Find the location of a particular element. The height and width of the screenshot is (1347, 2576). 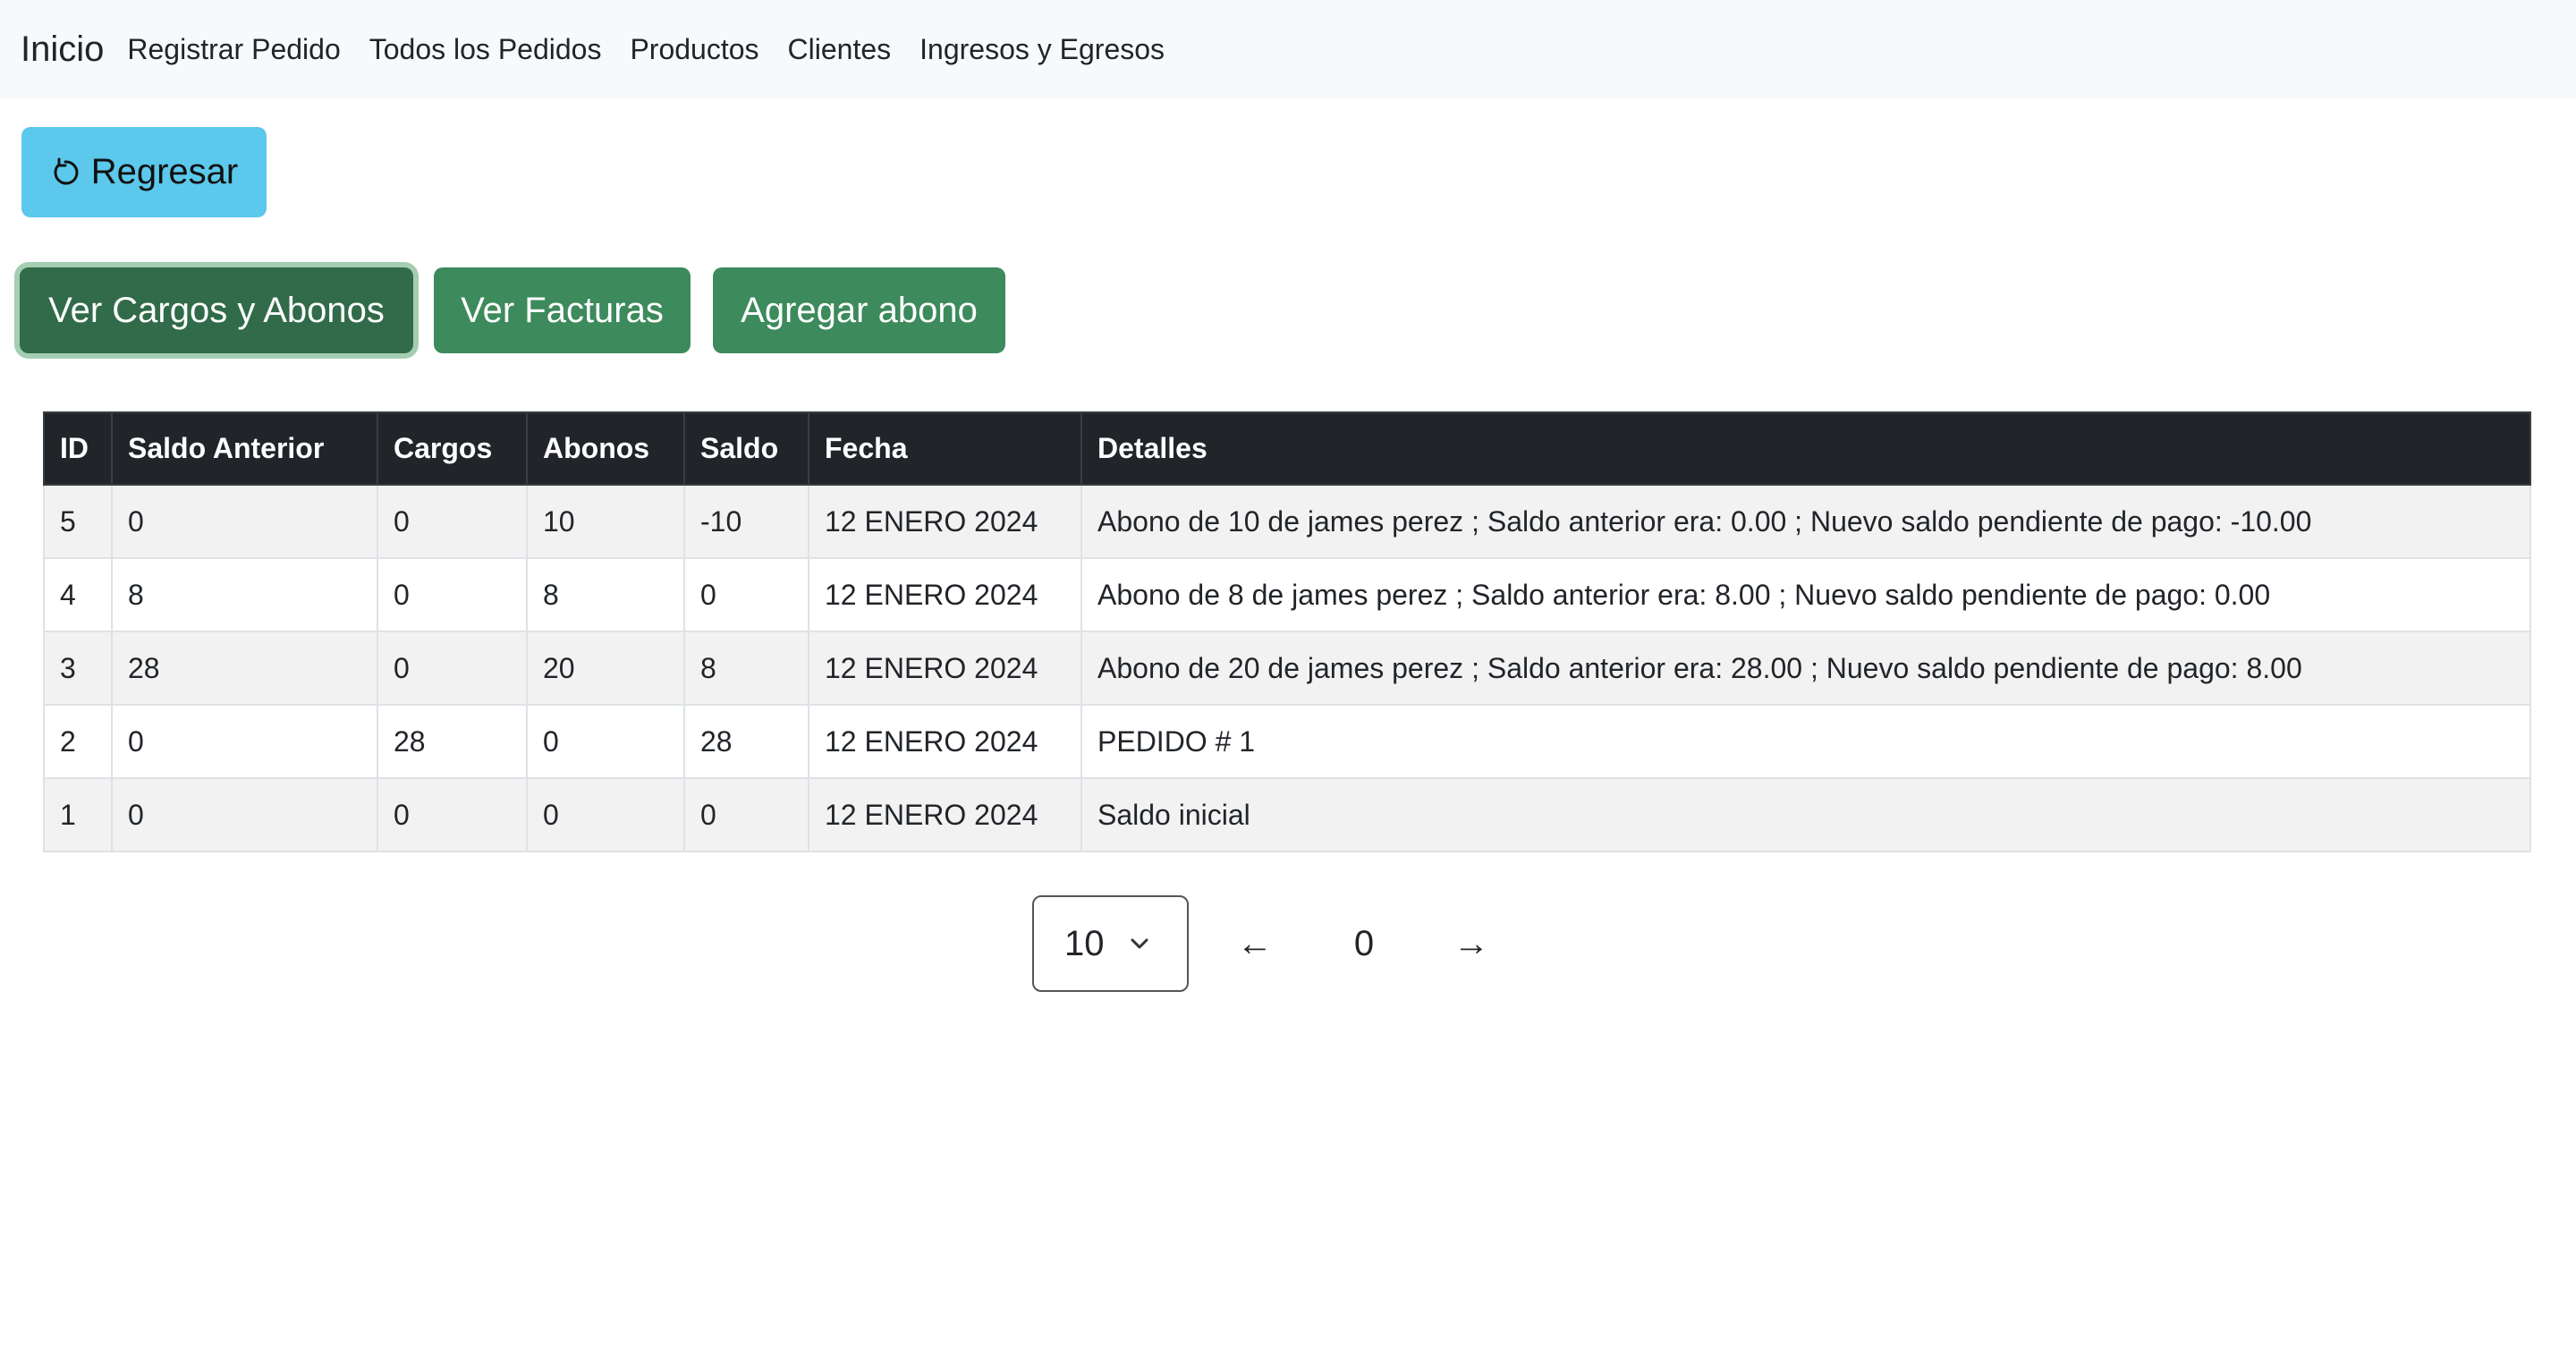

table-row: 2 0 28 0 28 12 ENERO 2024 PEDIDO # 1 is located at coordinates (1287, 741).